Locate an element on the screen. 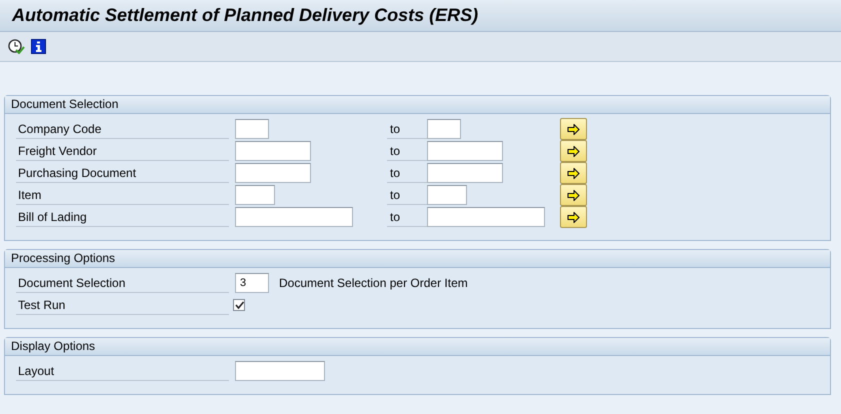 The image size is (841, 414). field-description: Document Selection per Order Item is located at coordinates (373, 283).